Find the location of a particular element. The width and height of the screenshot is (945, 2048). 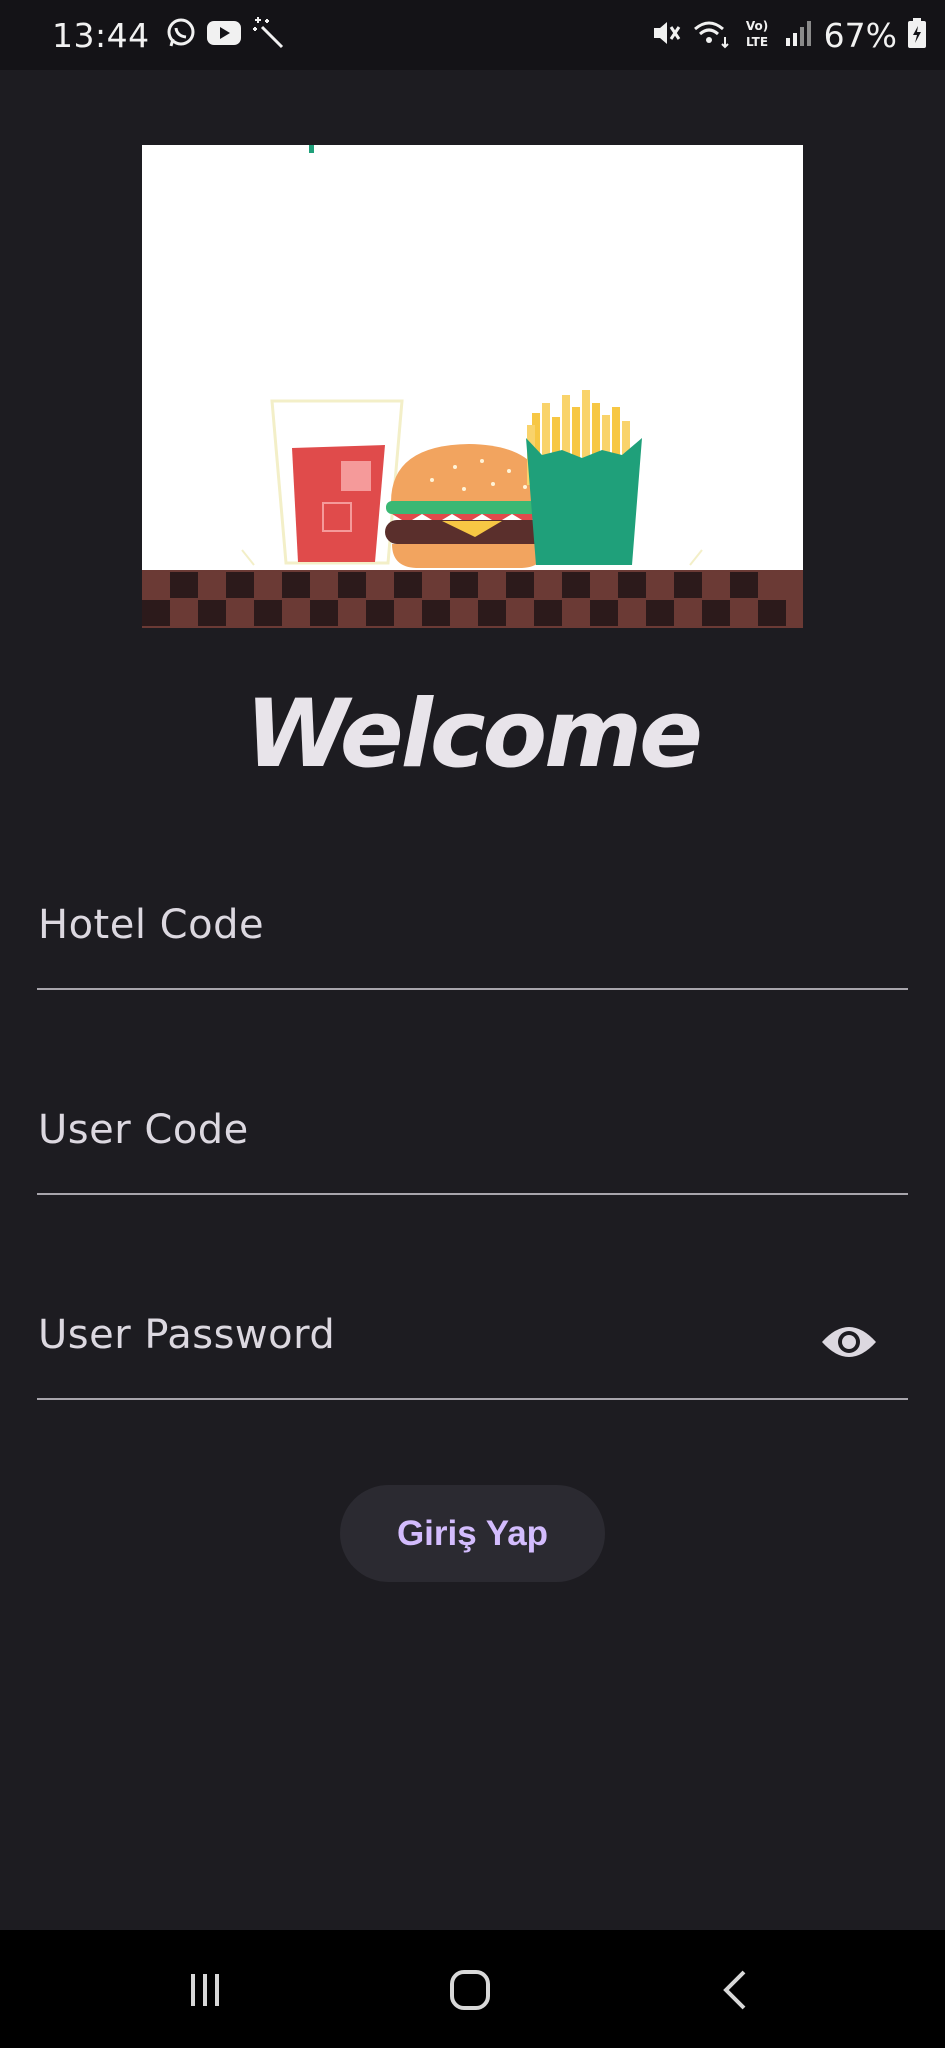

battery-icon is located at coordinates (917, 35).